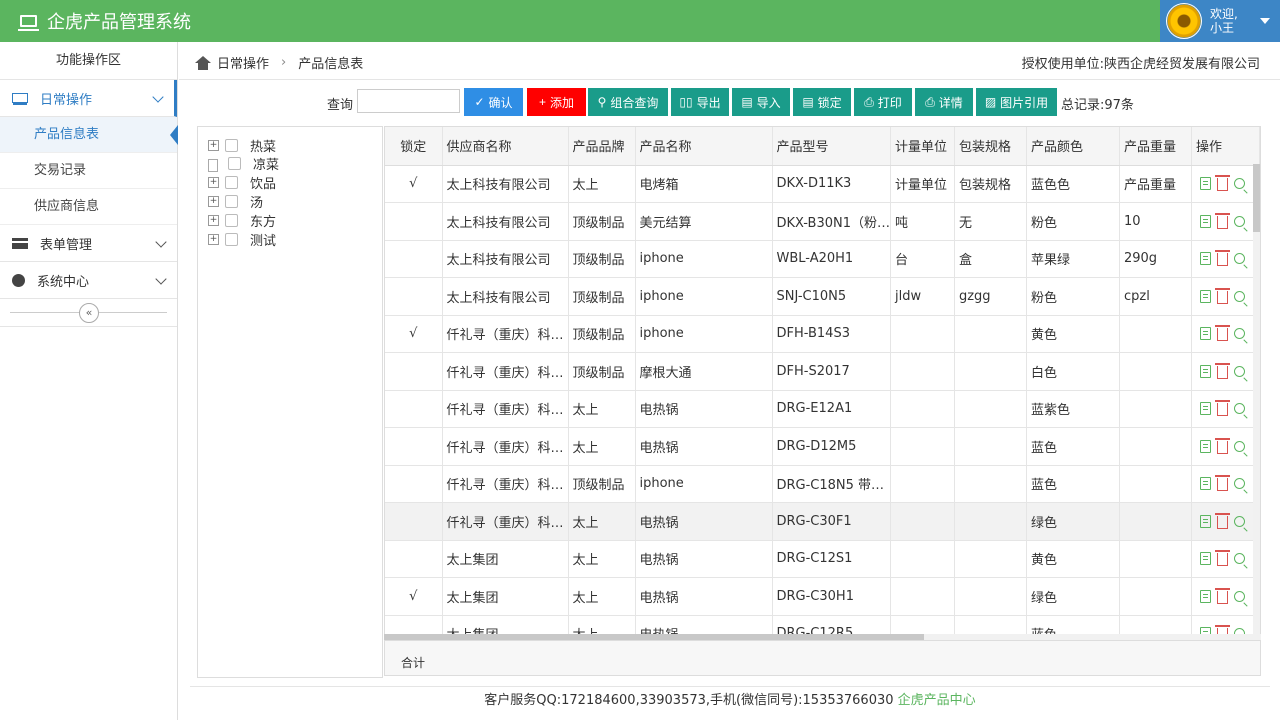 This screenshot has width=1280, height=720. I want to click on table-row: 仟礼寻（重庆）科… 太上 电热锅 DRG-C30F1 绿色, so click(822, 521).